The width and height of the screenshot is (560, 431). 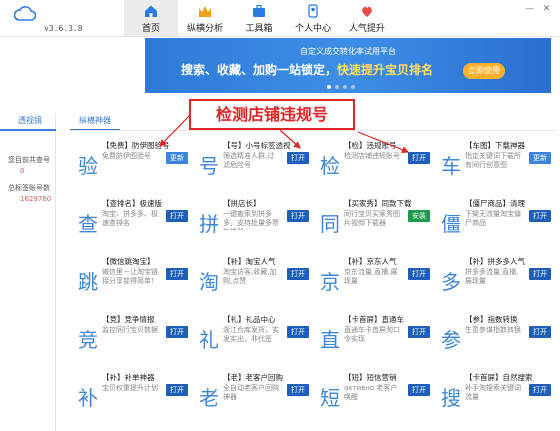 I want to click on tool-card: 同【买家秀】同款下载 同行宝贝买家秀图片视频下载器 安装, so click(x=374, y=219).